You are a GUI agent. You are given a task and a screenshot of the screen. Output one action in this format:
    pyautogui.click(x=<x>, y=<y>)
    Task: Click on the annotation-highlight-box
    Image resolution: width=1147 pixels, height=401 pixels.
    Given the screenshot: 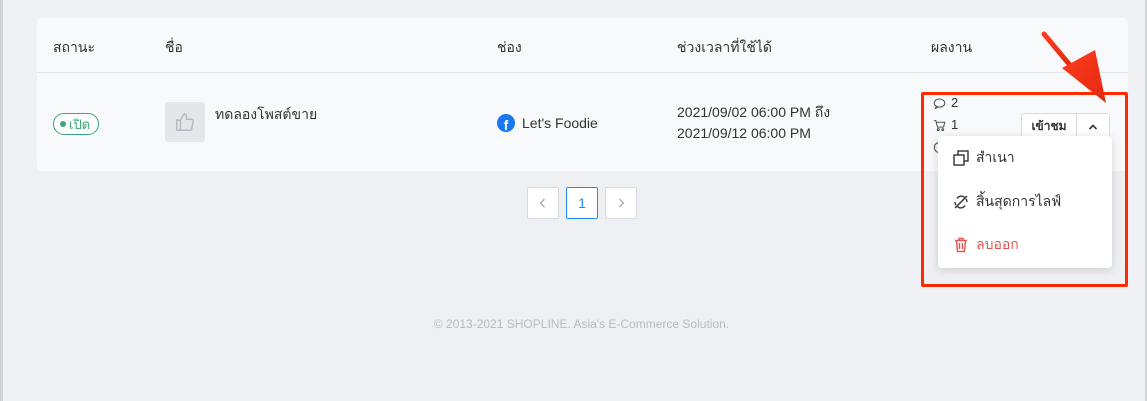 What is the action you would take?
    pyautogui.click(x=1024, y=189)
    